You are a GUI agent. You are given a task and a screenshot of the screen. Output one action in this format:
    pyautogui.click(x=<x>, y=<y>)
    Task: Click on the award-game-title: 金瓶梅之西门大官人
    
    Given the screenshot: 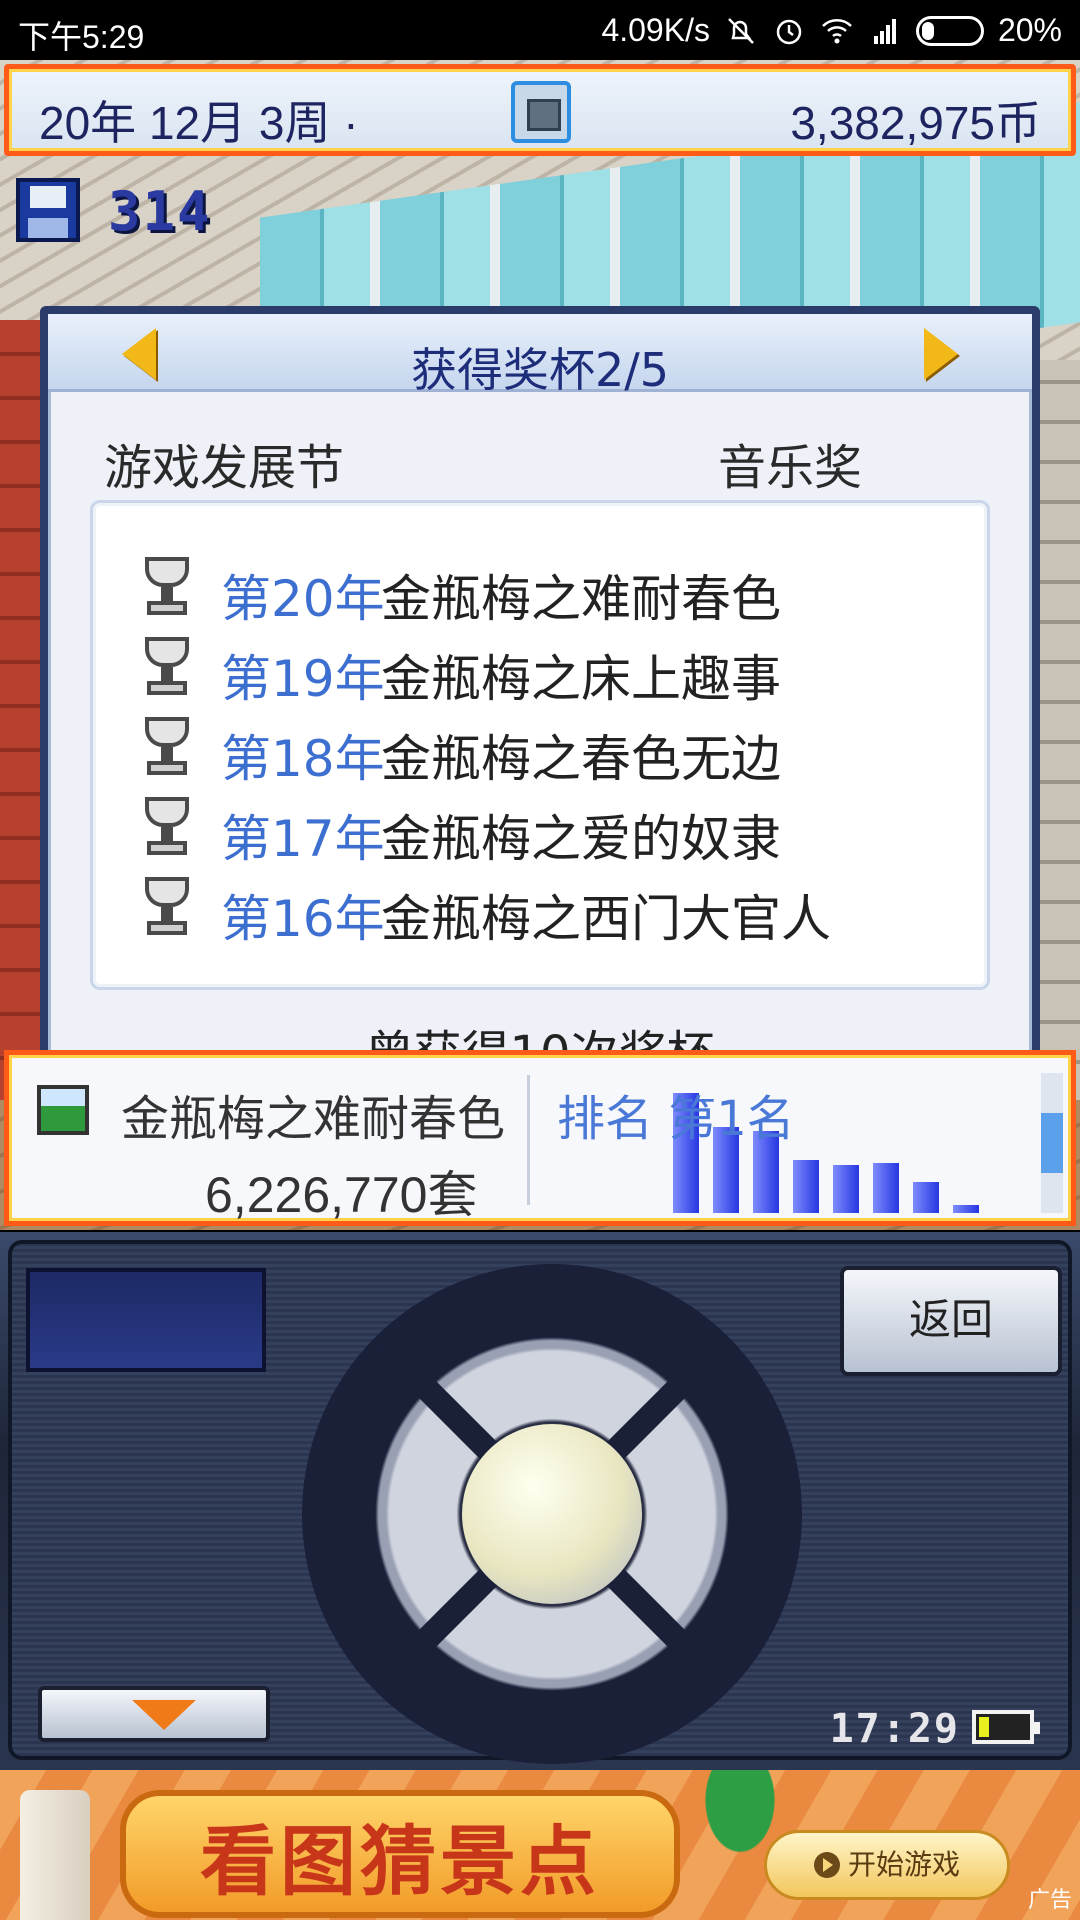 What is the action you would take?
    pyautogui.click(x=606, y=919)
    